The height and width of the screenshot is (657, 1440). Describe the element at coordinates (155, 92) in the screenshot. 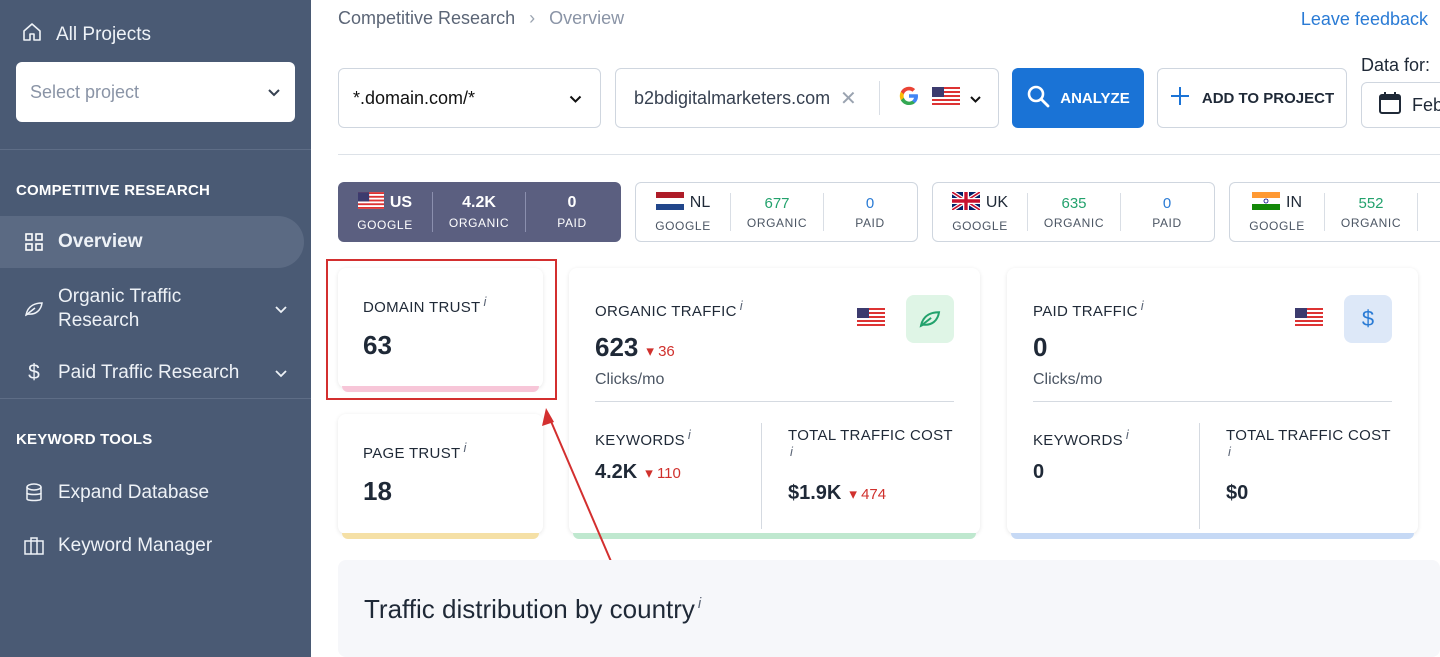

I see `project-select: Select project` at that location.